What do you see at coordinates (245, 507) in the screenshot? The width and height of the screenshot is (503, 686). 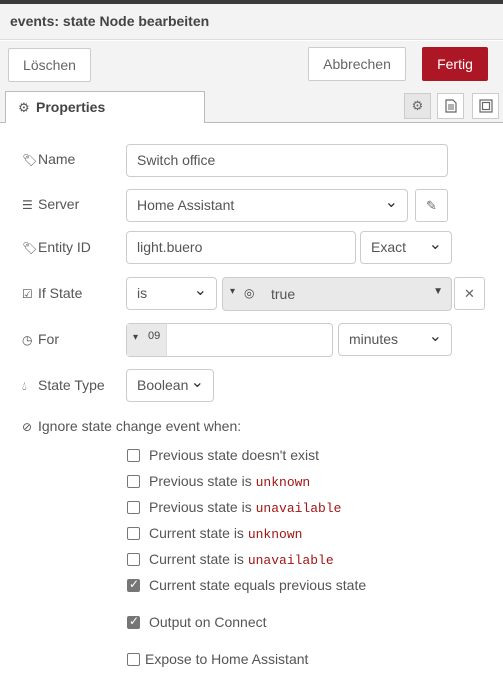 I see `ignore-label-2: Previous state is unavailable` at bounding box center [245, 507].